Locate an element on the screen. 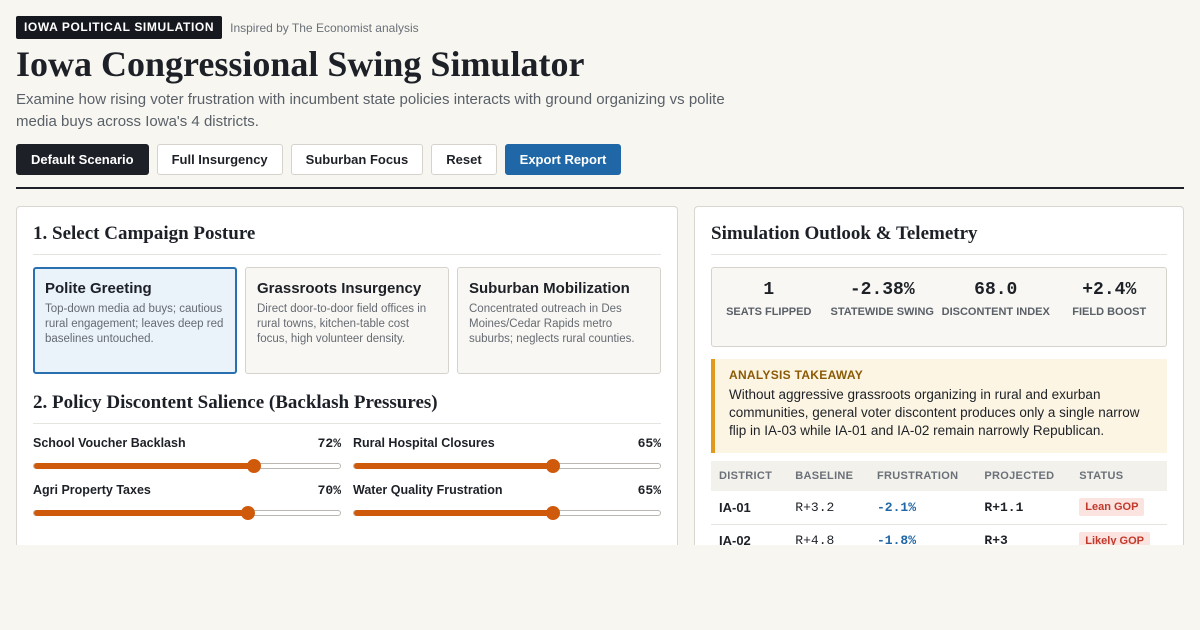 Image resolution: width=1200 pixels, height=630 pixels. section-tag: IOWA POLITICAL SIMULATION is located at coordinates (119, 27).